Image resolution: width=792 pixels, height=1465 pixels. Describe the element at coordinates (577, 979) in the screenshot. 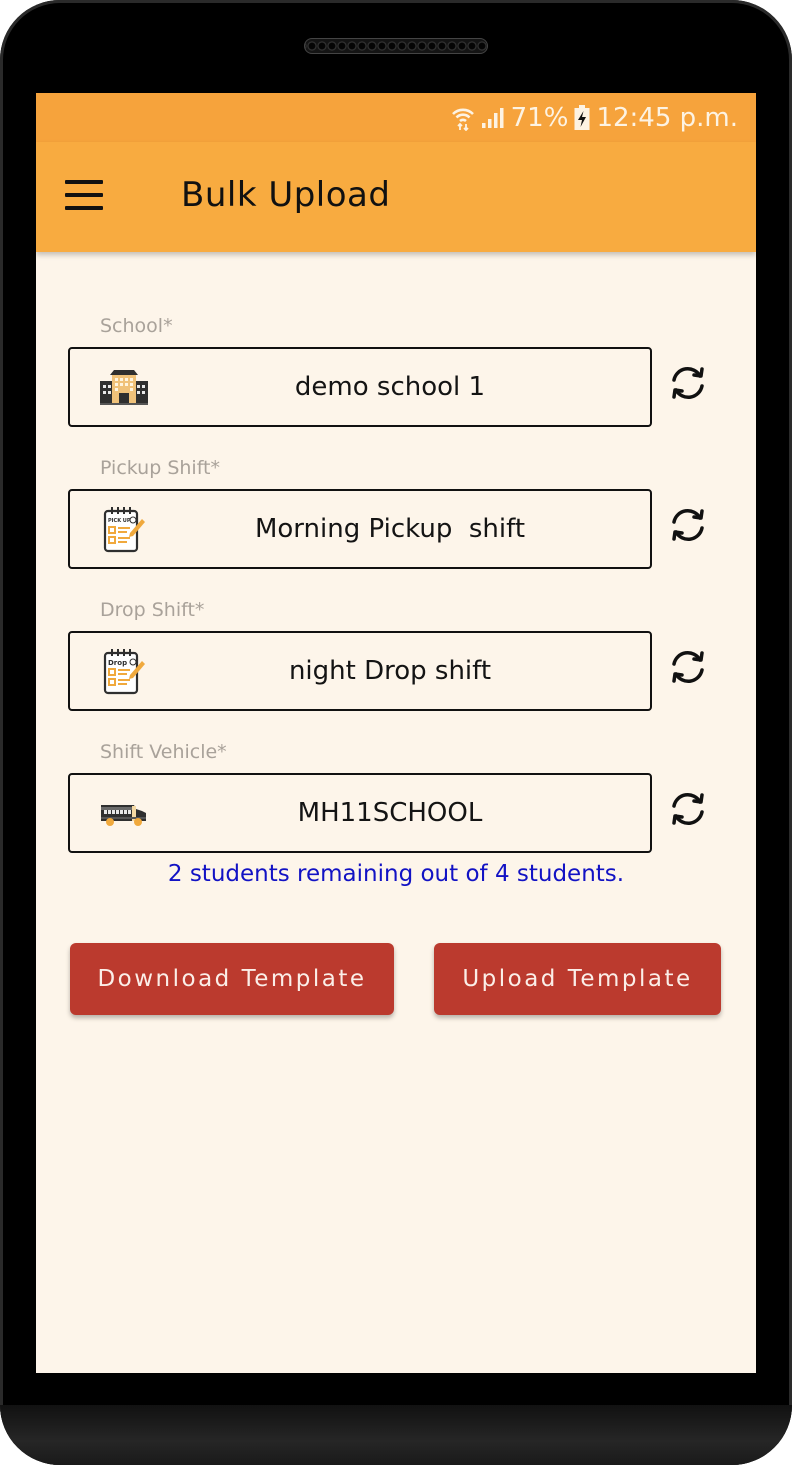

I see `upload-template-button: Upload Template` at that location.